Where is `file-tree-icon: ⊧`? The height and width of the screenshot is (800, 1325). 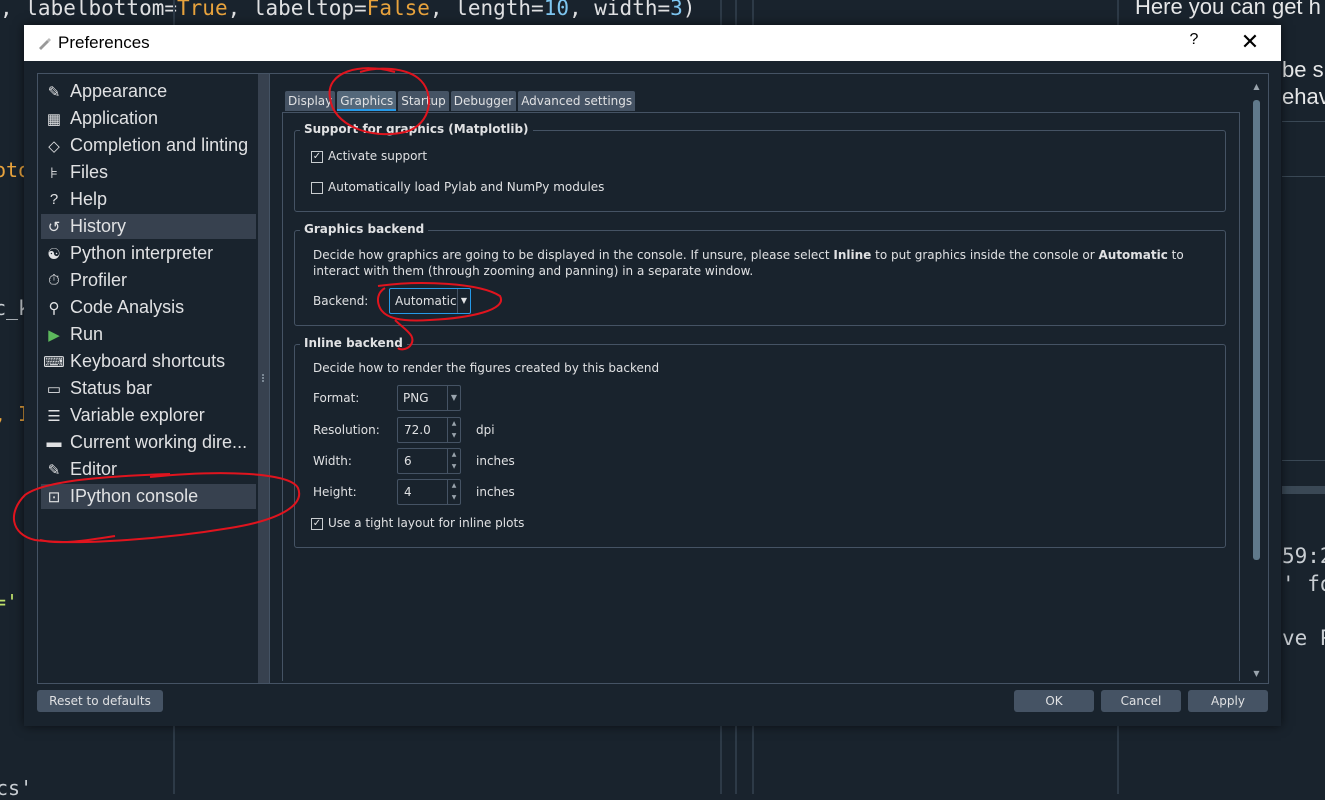 file-tree-icon: ⊧ is located at coordinates (54, 173).